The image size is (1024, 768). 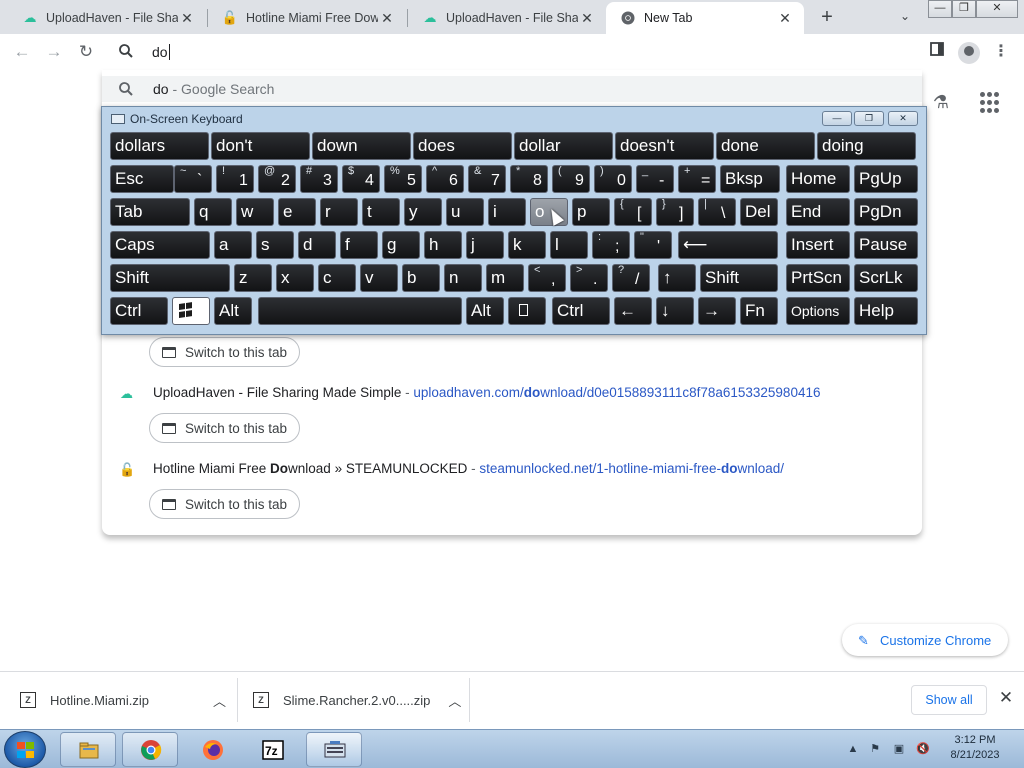 I want to click on labs-flask-icon: ⚗, so click(x=941, y=103).